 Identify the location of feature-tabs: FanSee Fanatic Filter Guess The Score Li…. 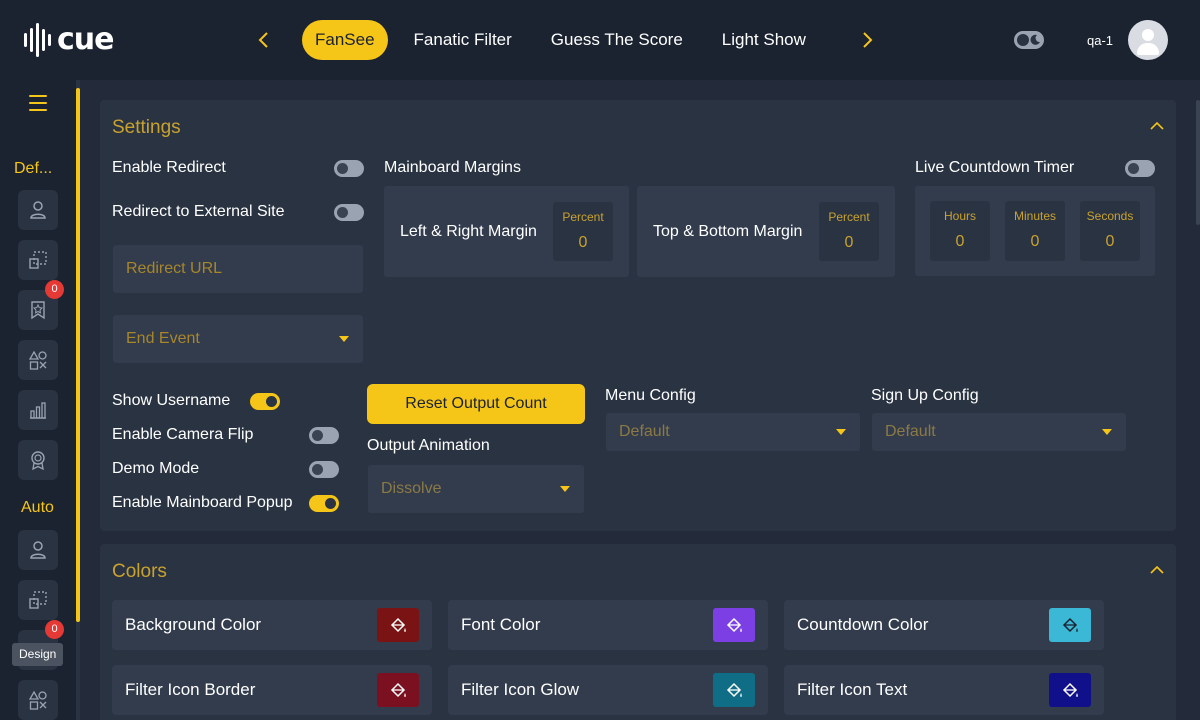
(567, 40).